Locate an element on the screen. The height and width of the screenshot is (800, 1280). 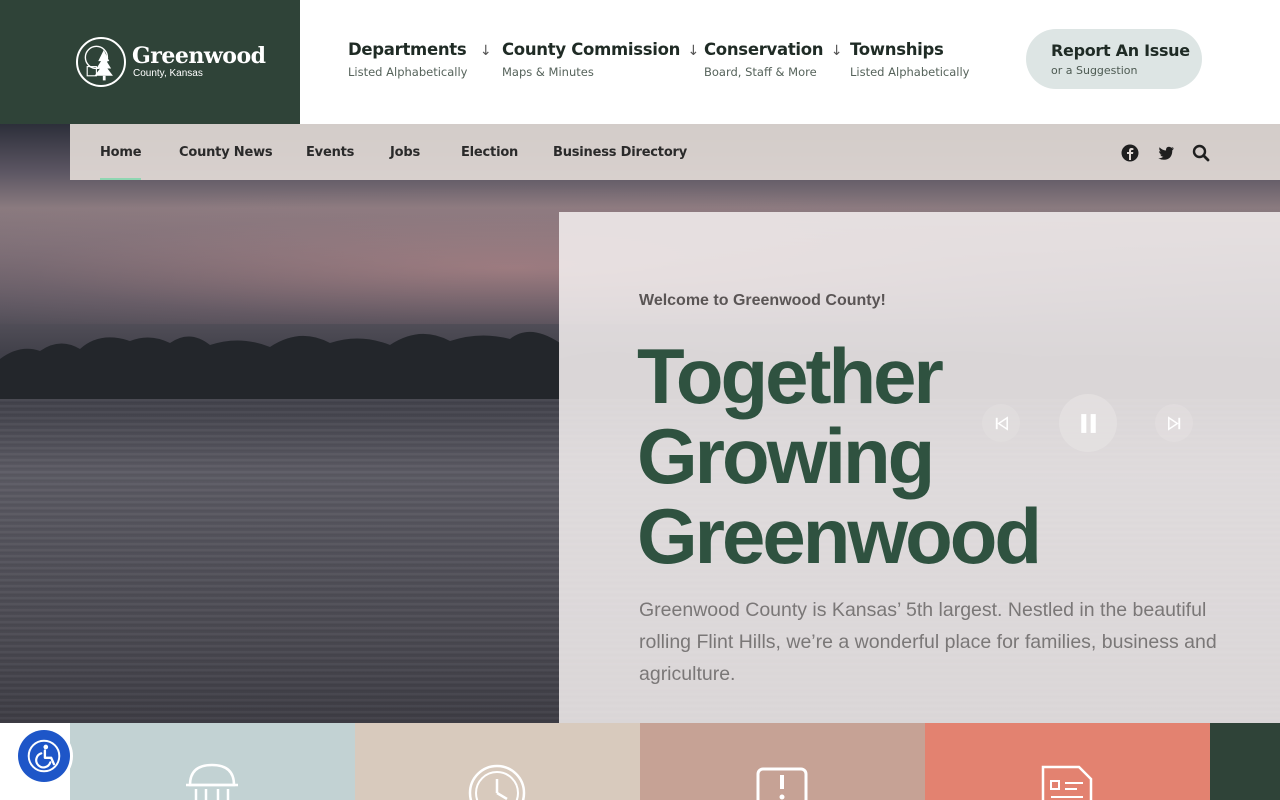
topnav-townships: Townships Listed Alphabetically is located at coordinates (909, 59).